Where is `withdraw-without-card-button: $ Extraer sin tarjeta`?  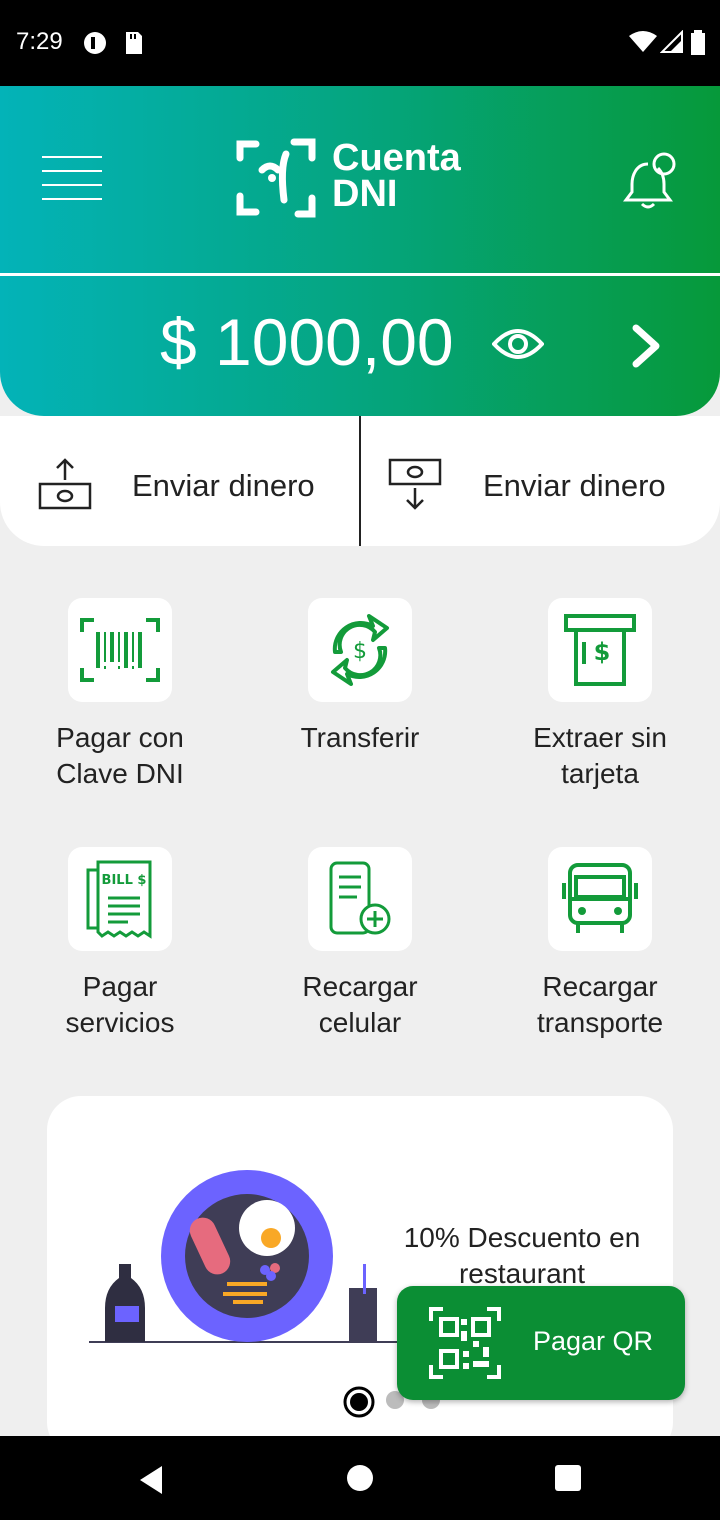 withdraw-without-card-button: $ Extraer sin tarjeta is located at coordinates (600, 695).